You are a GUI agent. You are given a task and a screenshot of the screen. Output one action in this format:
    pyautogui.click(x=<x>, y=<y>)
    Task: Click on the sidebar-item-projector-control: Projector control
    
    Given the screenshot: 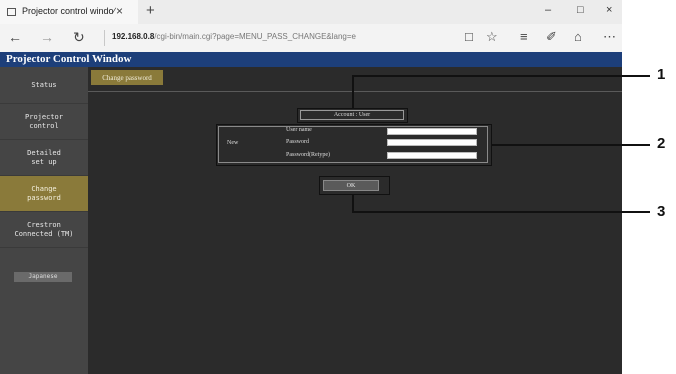 What is the action you would take?
    pyautogui.click(x=44, y=122)
    